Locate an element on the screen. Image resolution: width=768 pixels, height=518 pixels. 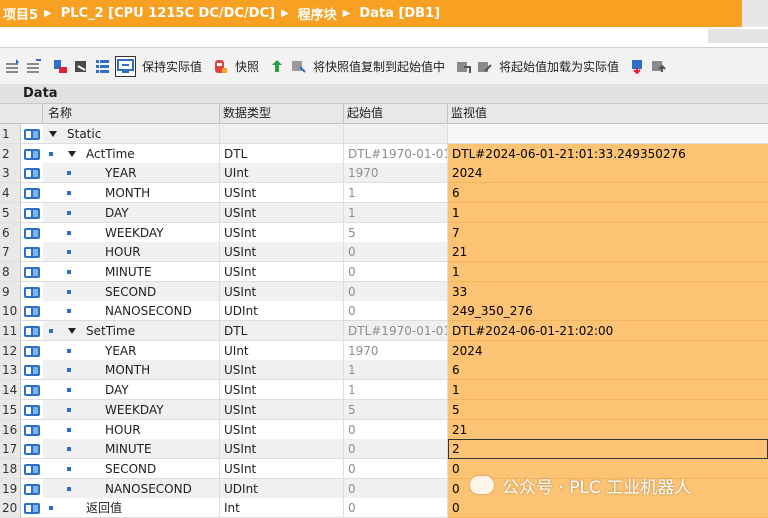
snapshot-icon is located at coordinates (220, 66).